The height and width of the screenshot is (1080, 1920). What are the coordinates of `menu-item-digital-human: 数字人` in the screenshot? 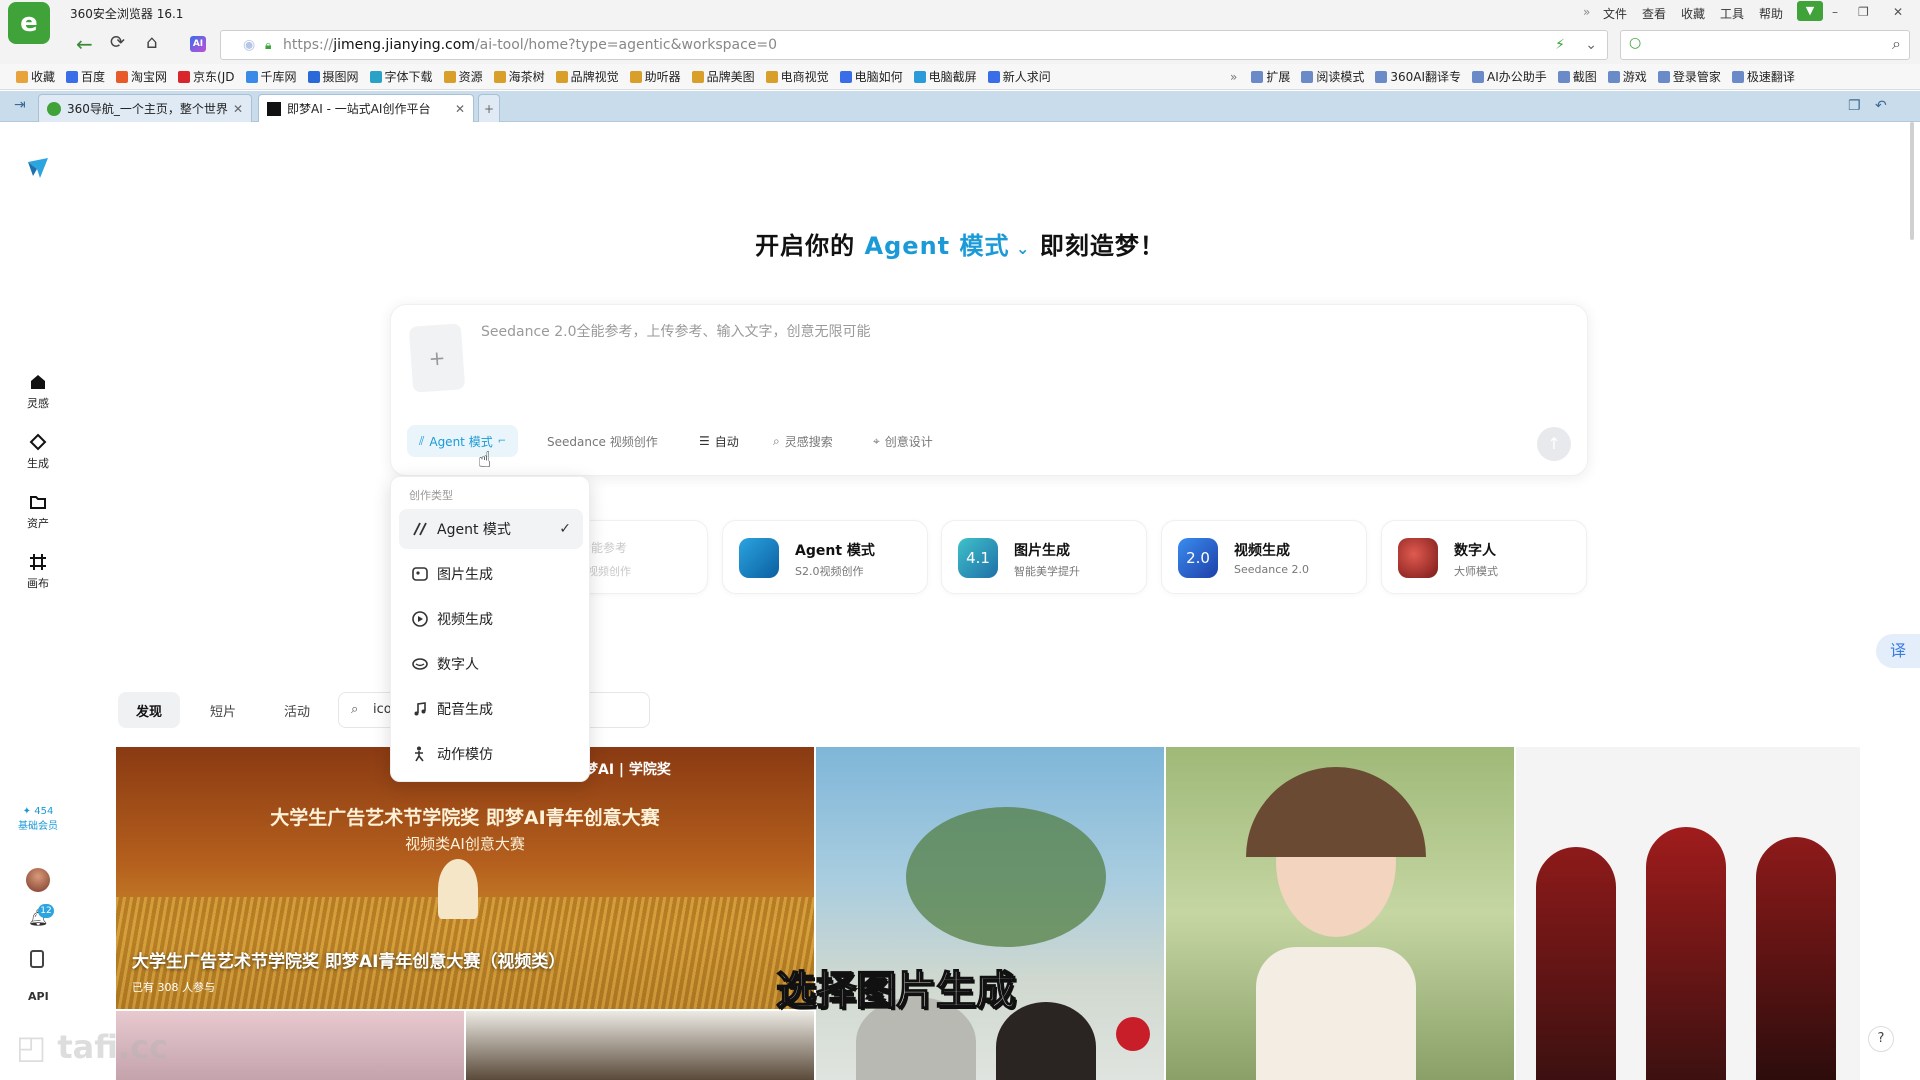 It's located at (491, 664).